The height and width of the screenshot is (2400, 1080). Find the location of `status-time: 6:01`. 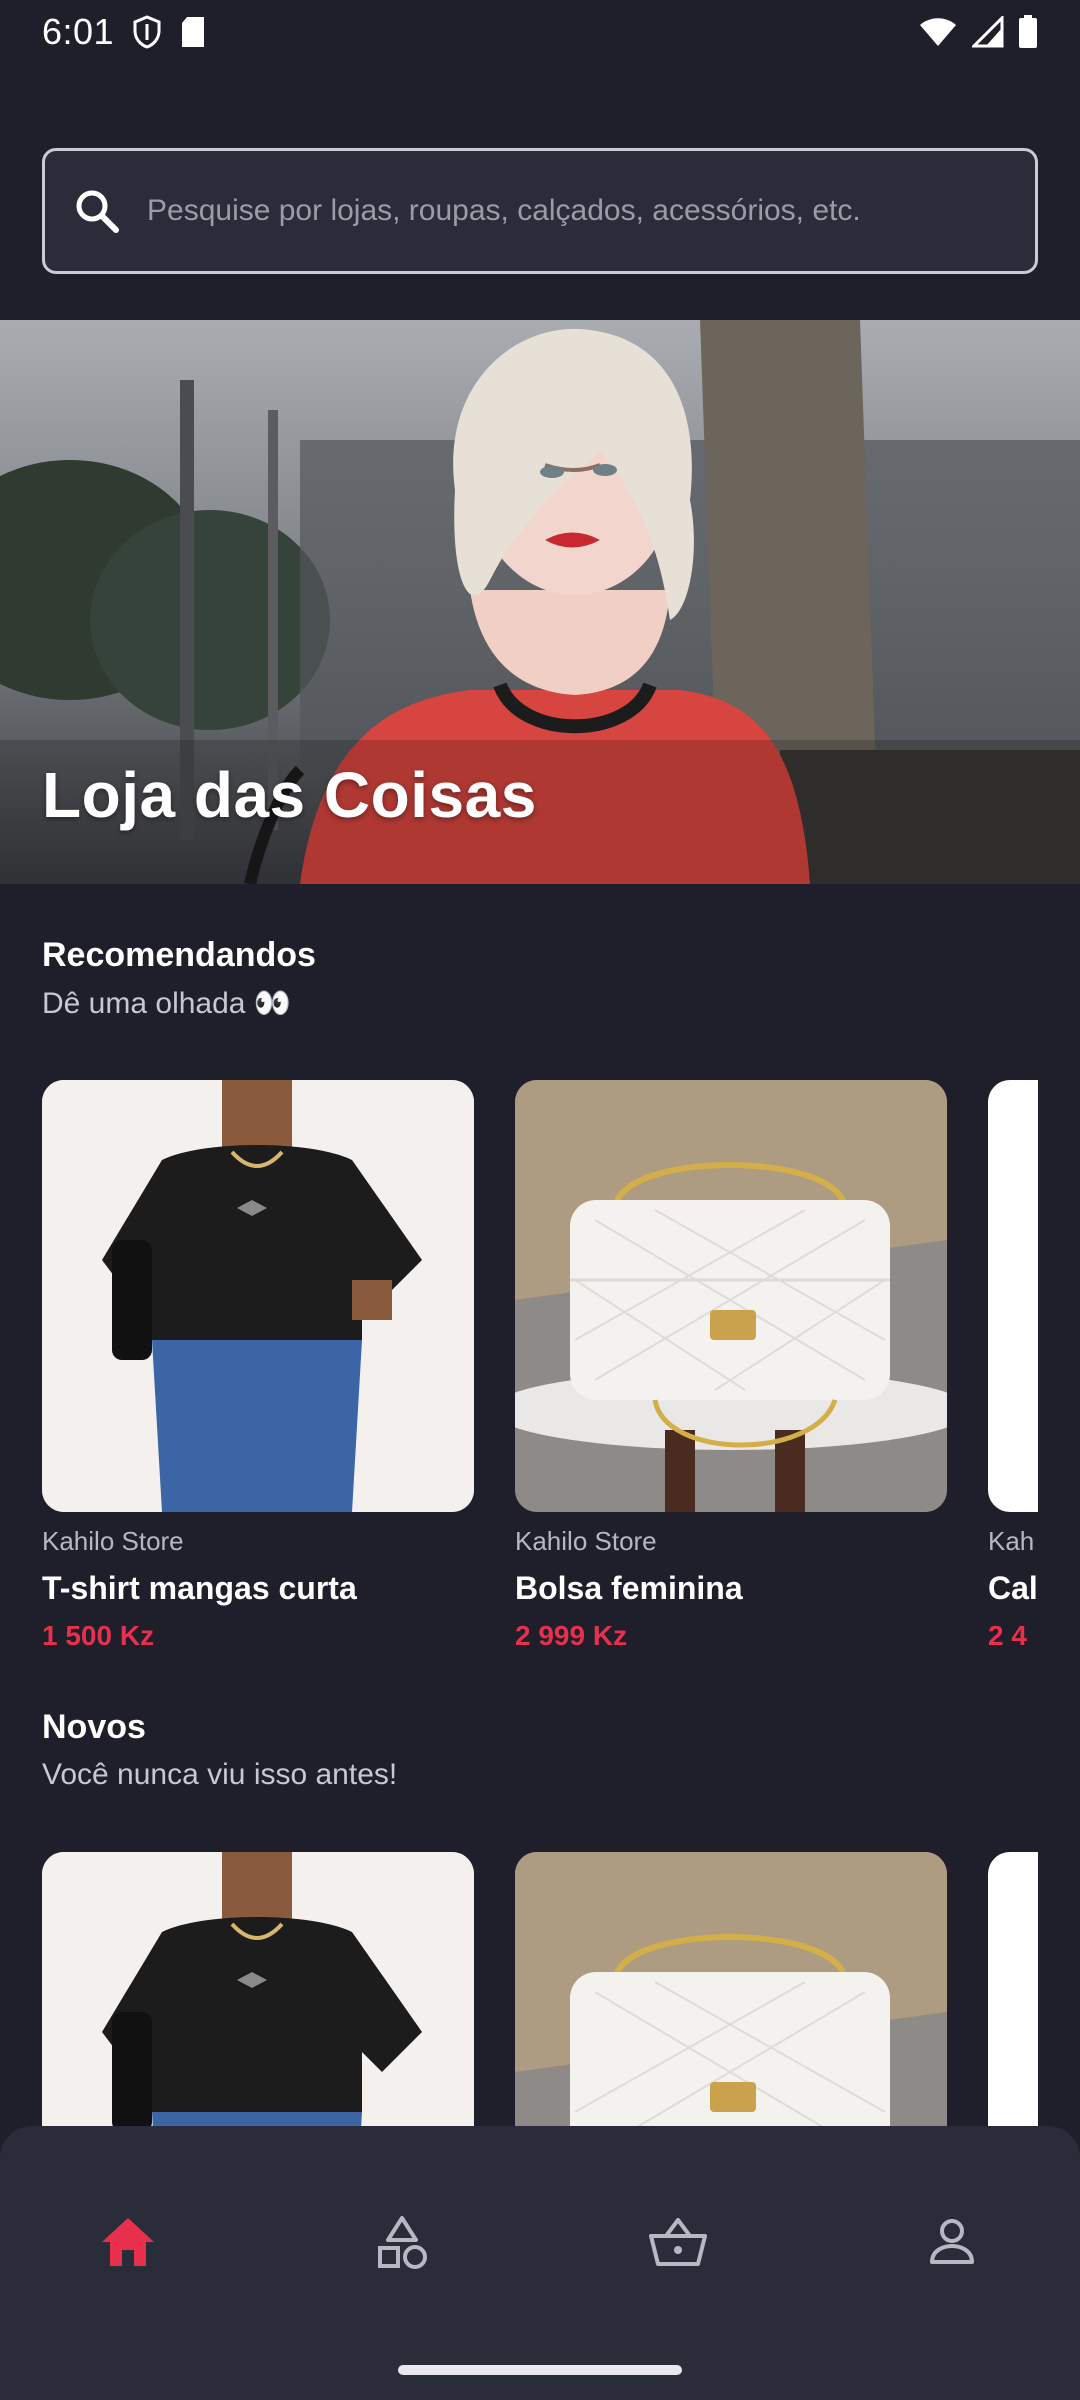

status-time: 6:01 is located at coordinates (78, 31).